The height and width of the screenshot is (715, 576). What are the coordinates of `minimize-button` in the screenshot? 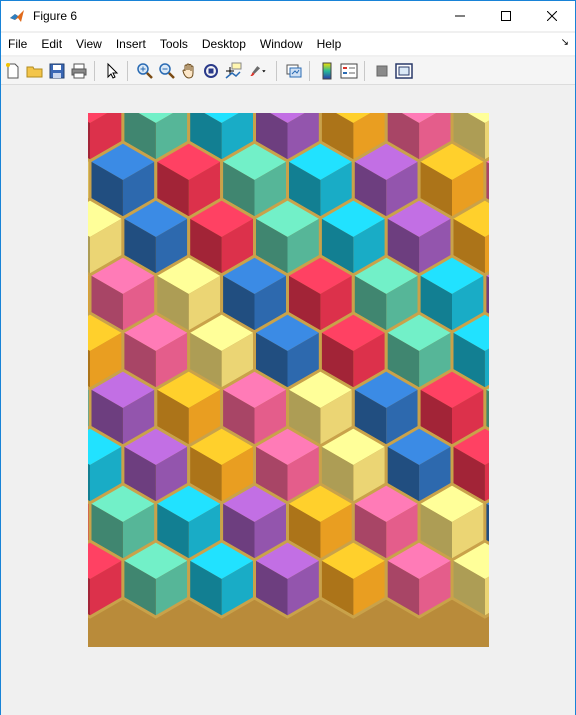 It's located at (460, 16).